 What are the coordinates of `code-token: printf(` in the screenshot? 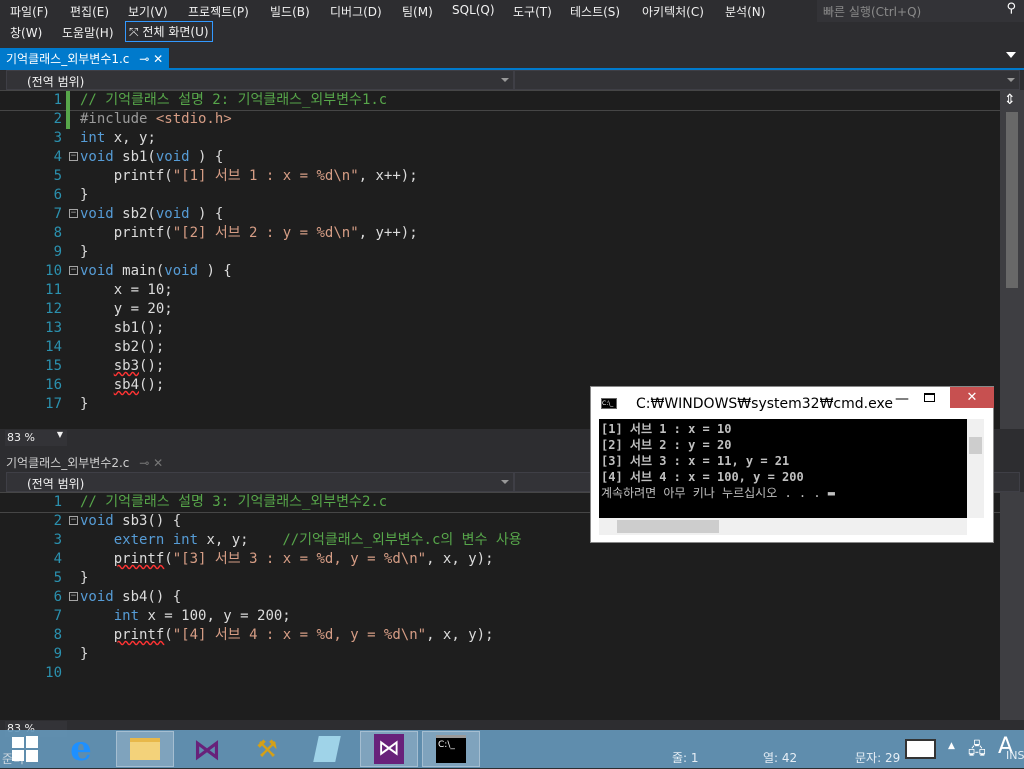 It's located at (126, 176).